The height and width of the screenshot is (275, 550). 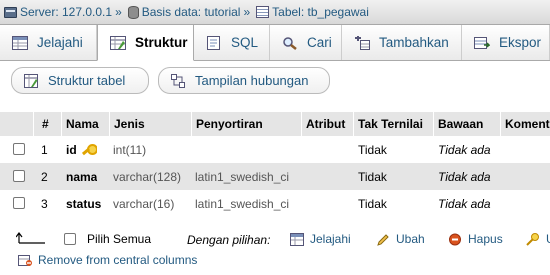 What do you see at coordinates (306, 42) in the screenshot?
I see `tab-search: Cari` at bounding box center [306, 42].